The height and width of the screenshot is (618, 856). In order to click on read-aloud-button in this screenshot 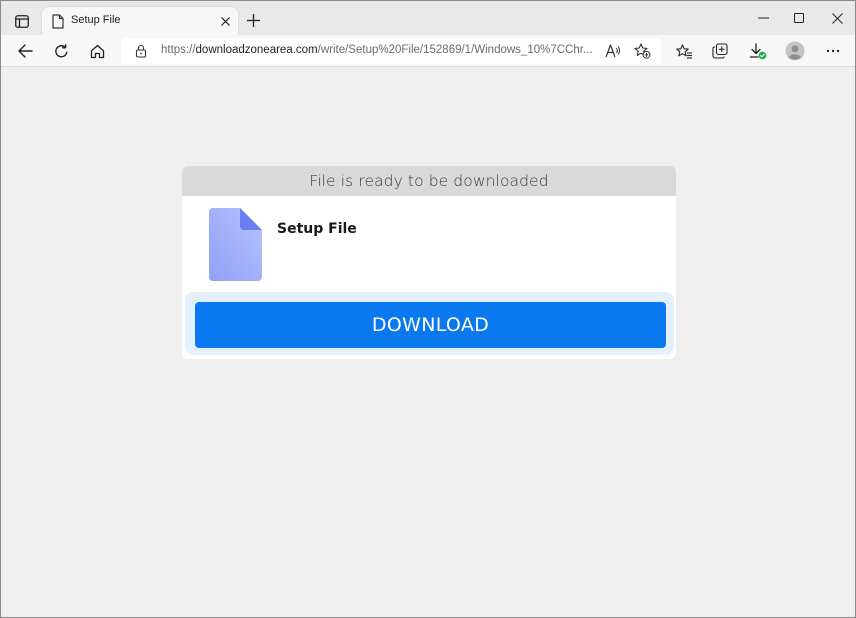, I will do `click(613, 51)`.